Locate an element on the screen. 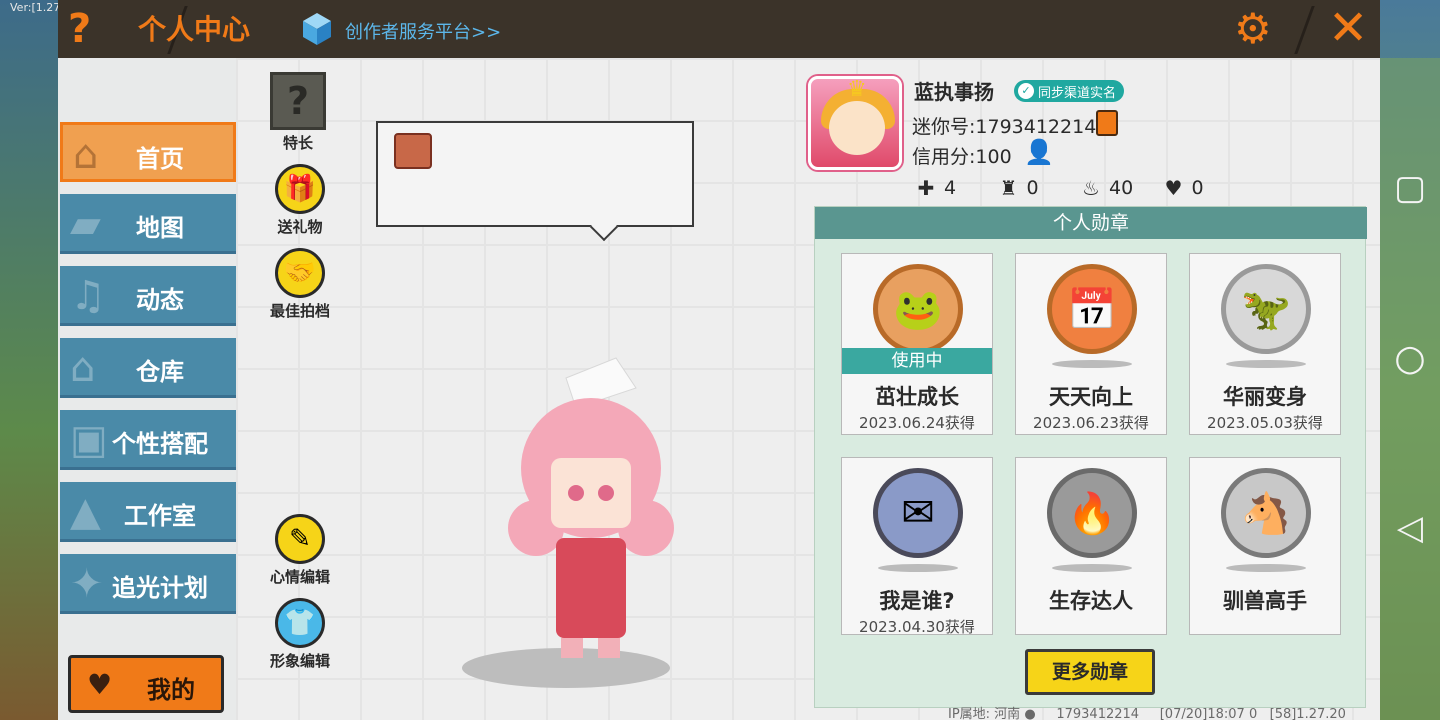 This screenshot has width=1440, height=720. in-use-badge: 使用中 is located at coordinates (917, 361).